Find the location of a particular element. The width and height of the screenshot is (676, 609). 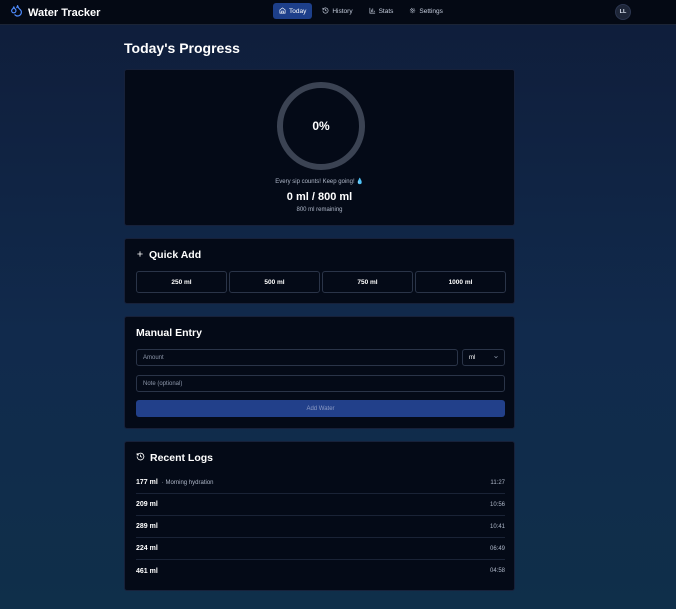

log-time: 04:58 is located at coordinates (497, 571).